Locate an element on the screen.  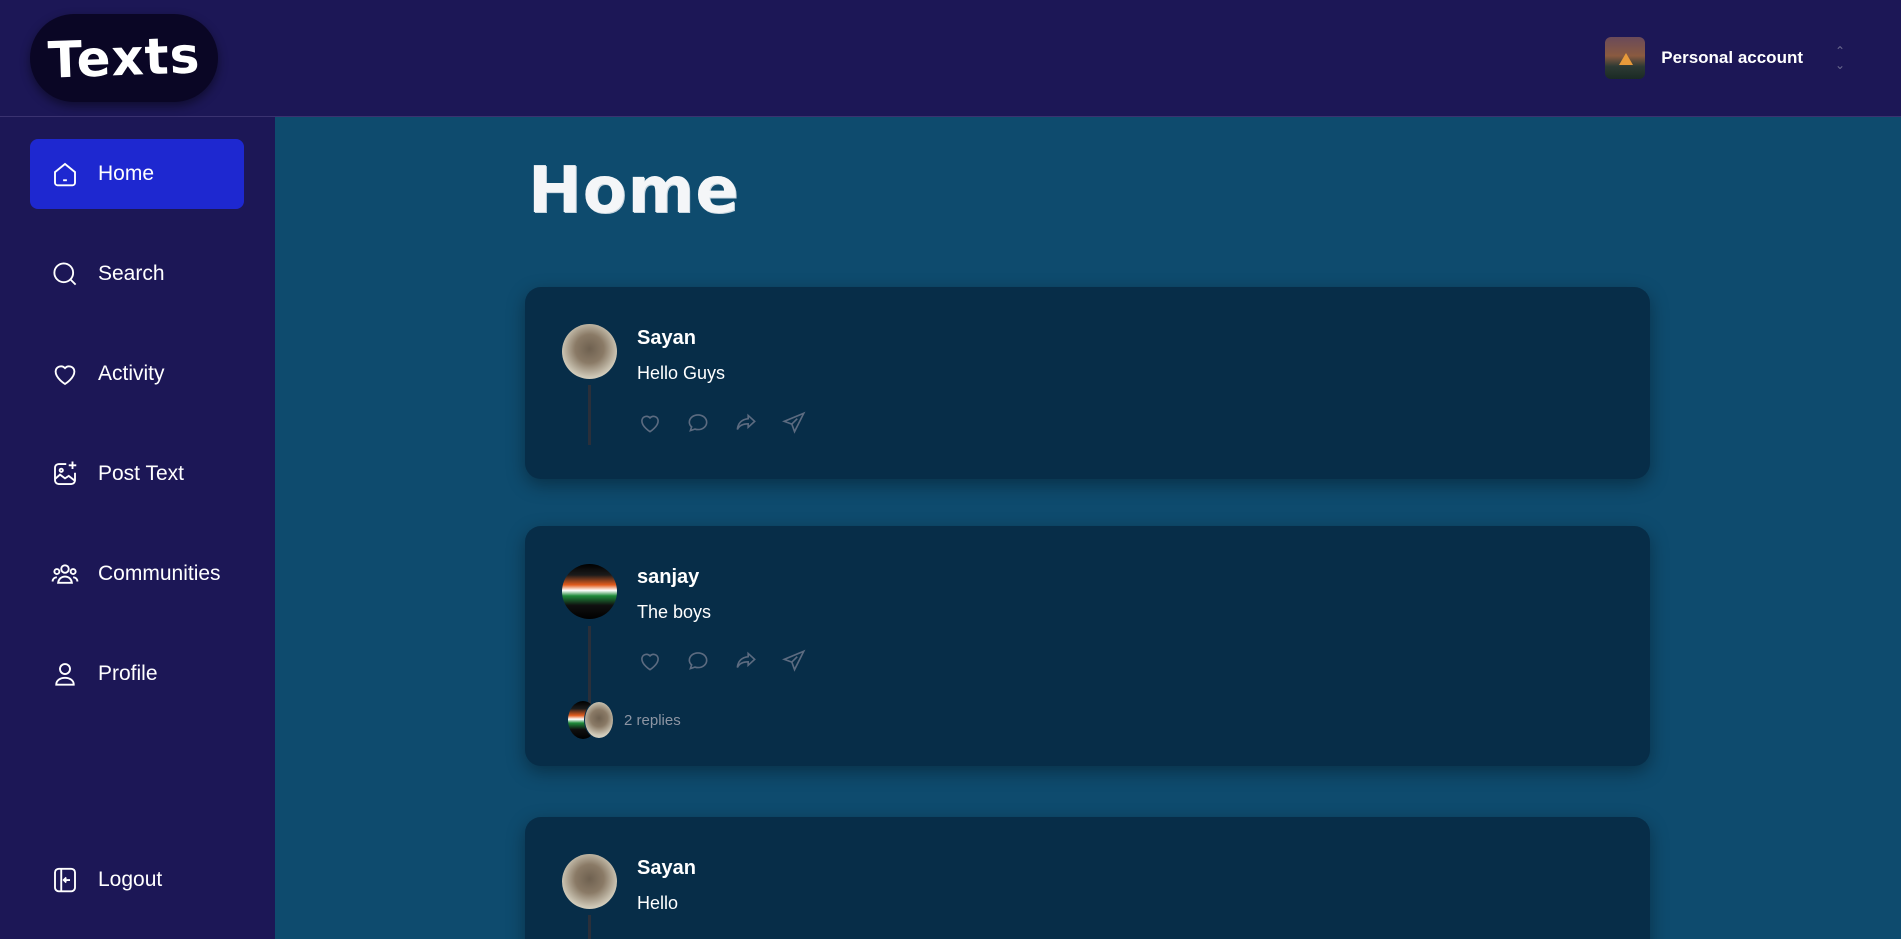
sidebar-item-label: Search is located at coordinates (131, 273).